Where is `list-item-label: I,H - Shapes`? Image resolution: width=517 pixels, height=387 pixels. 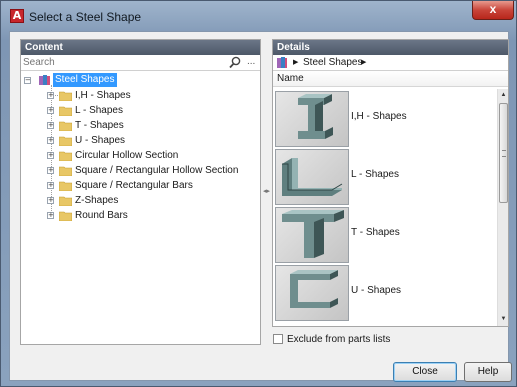
list-item-label: I,H - Shapes is located at coordinates (379, 116).